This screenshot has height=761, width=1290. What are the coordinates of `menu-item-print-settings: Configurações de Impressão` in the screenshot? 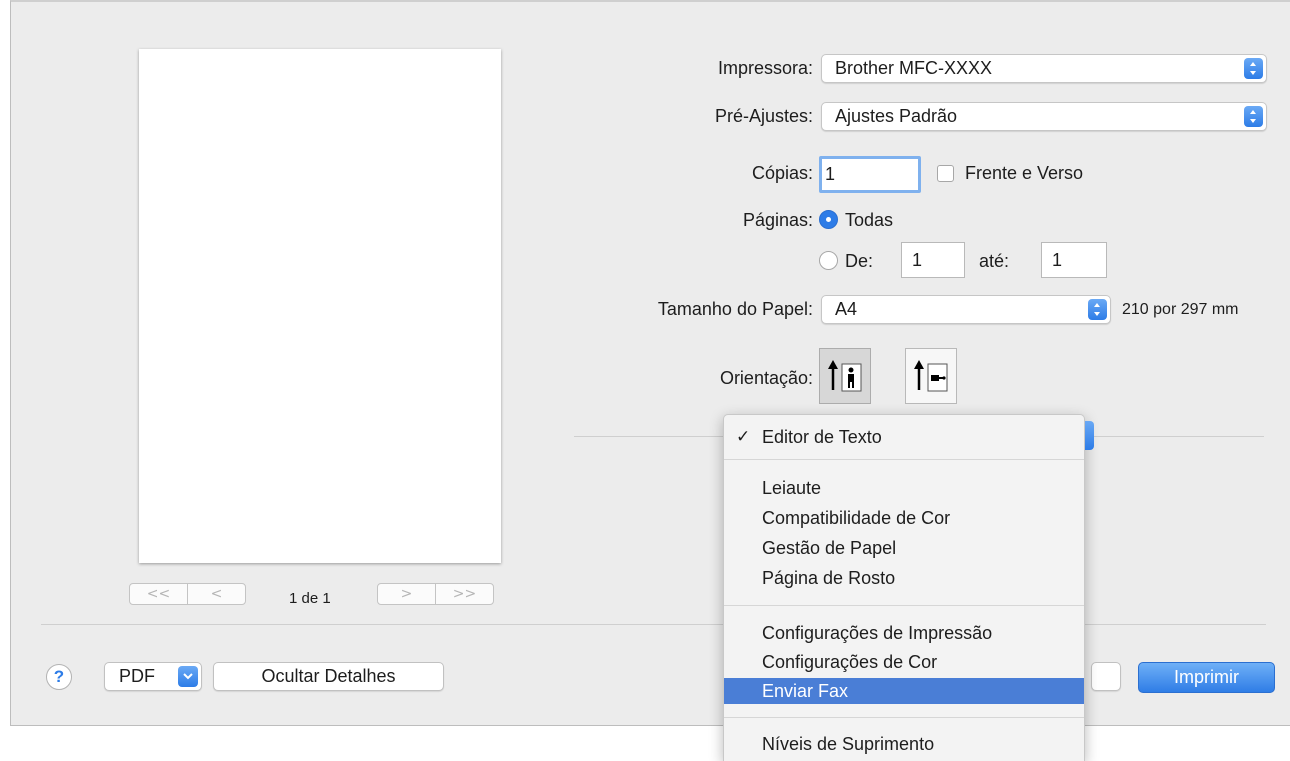 It's located at (904, 633).